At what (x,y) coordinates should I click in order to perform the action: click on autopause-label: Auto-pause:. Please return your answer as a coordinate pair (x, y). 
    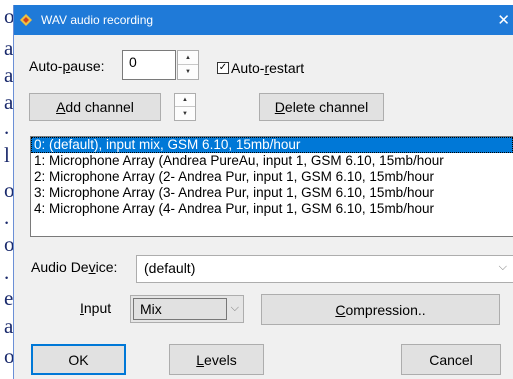
    Looking at the image, I should click on (67, 66).